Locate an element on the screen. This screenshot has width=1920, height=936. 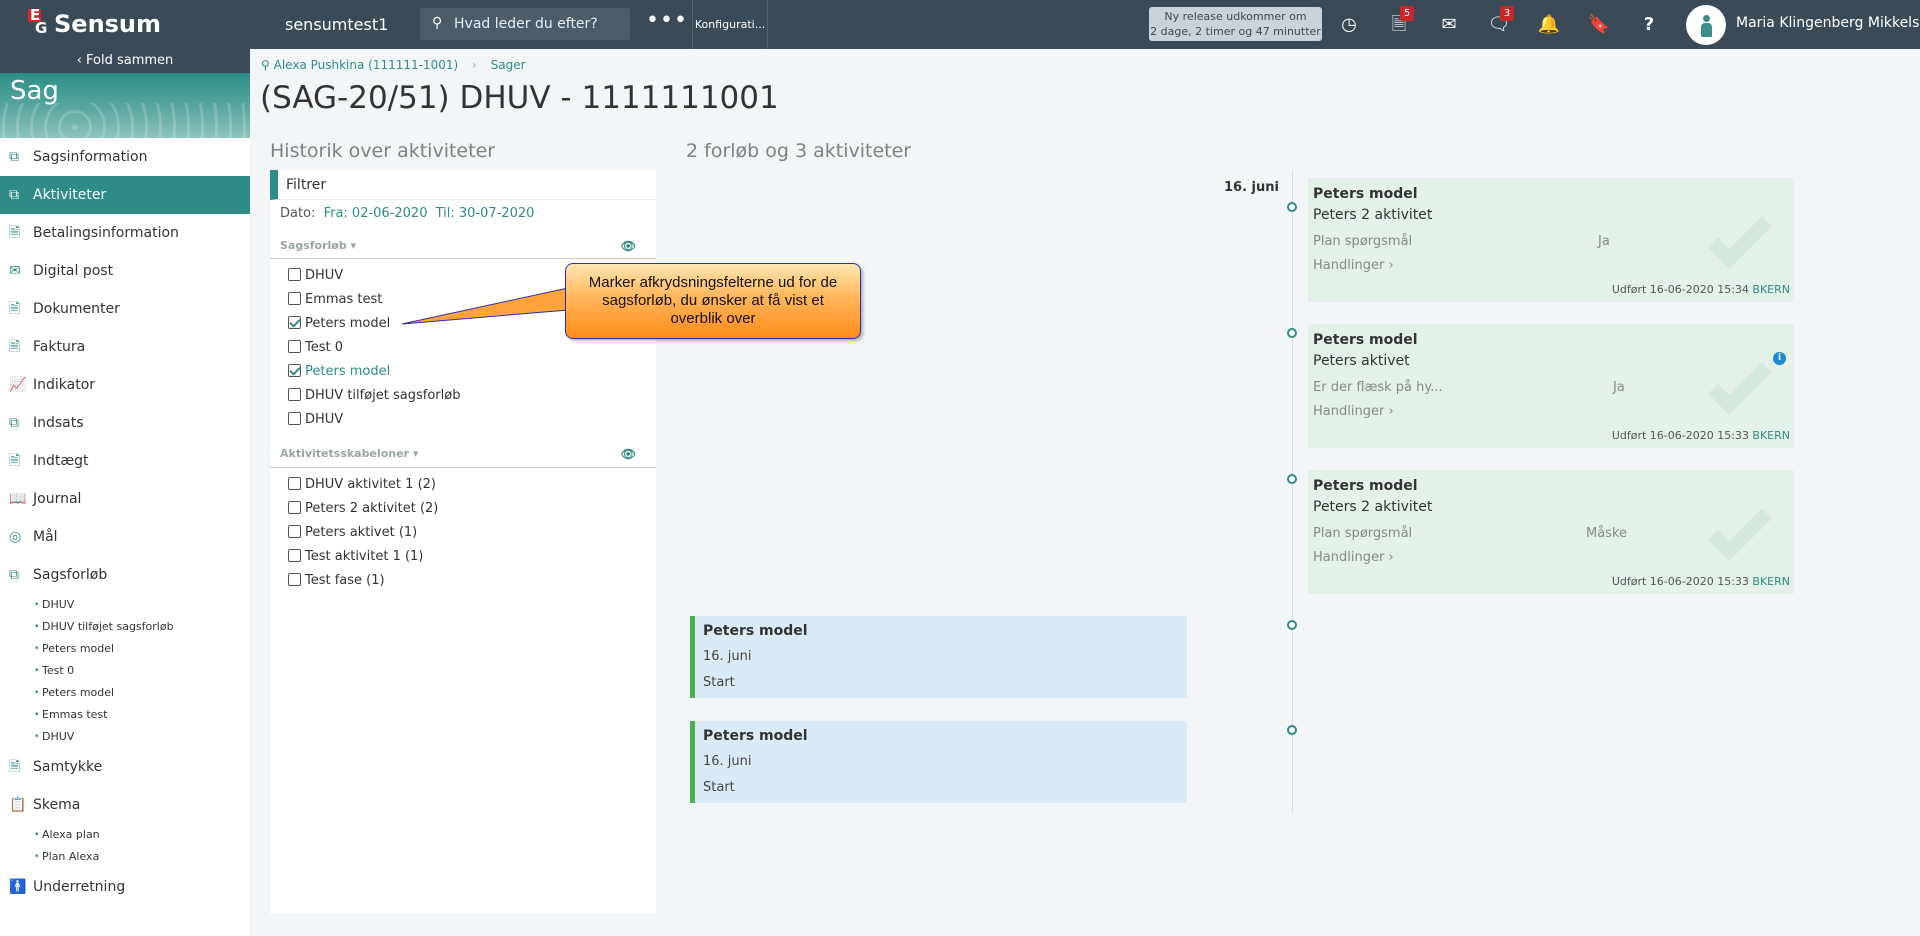
sidebar-subitem: Plan Alexa is located at coordinates (125, 857).